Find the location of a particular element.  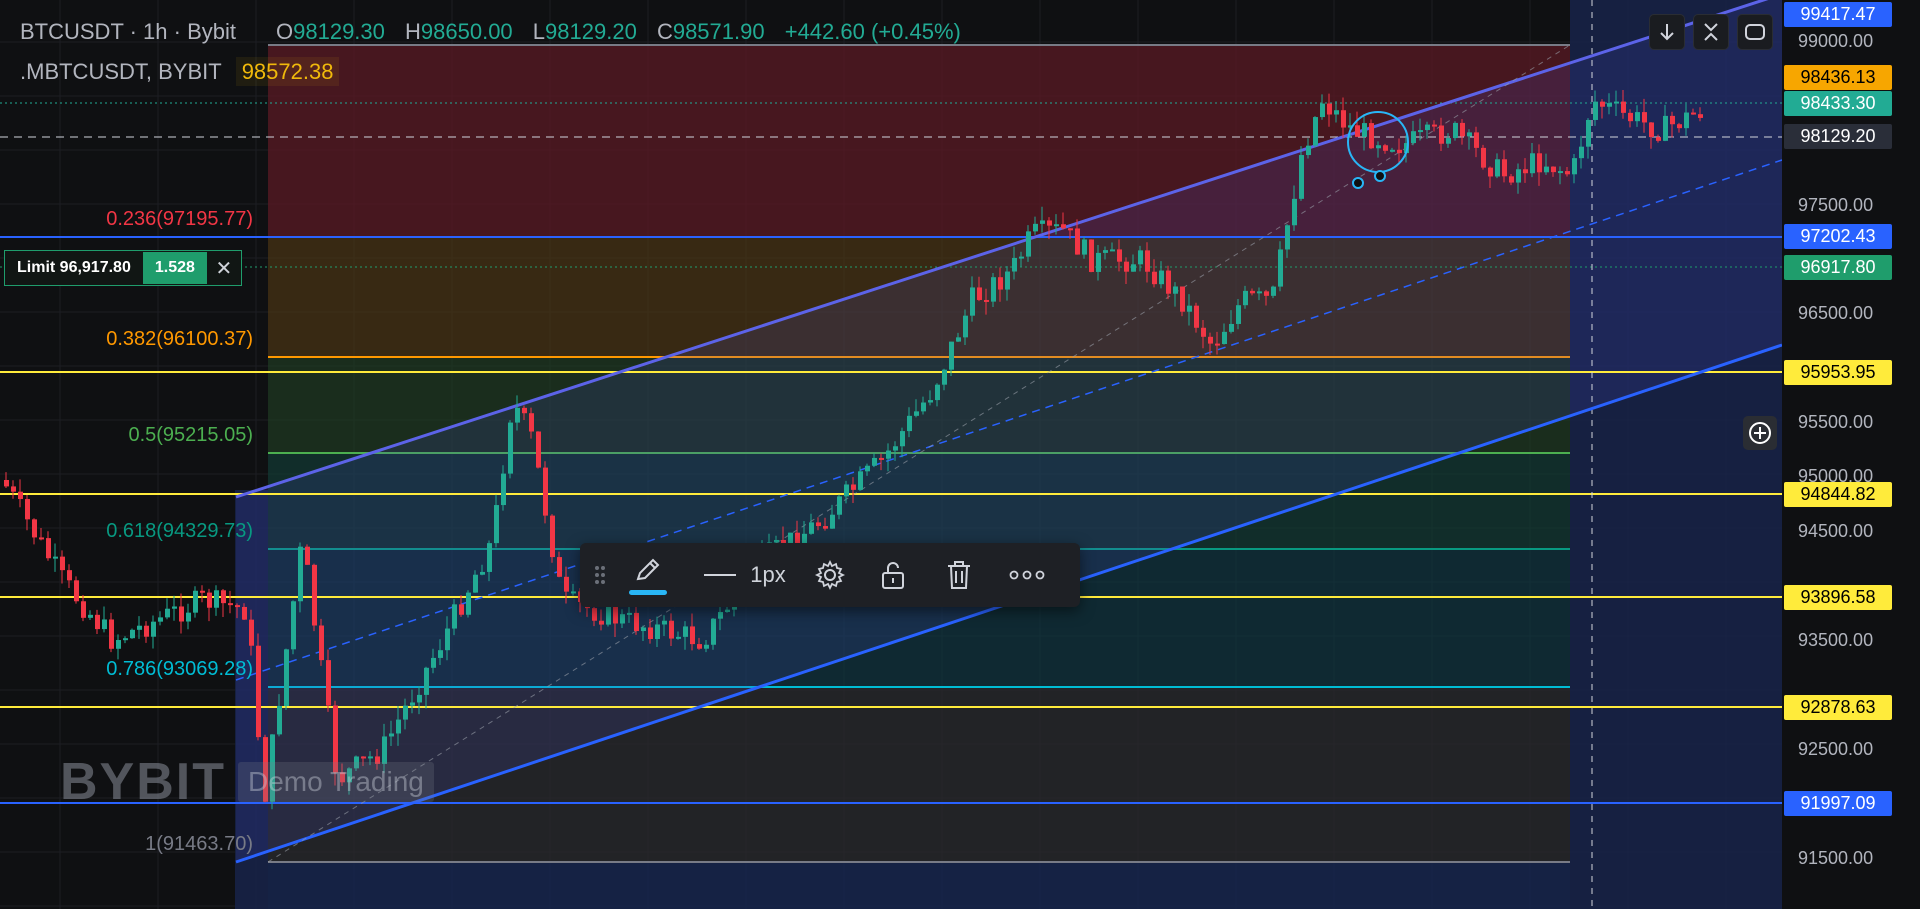

lock-button is located at coordinates (893, 575).